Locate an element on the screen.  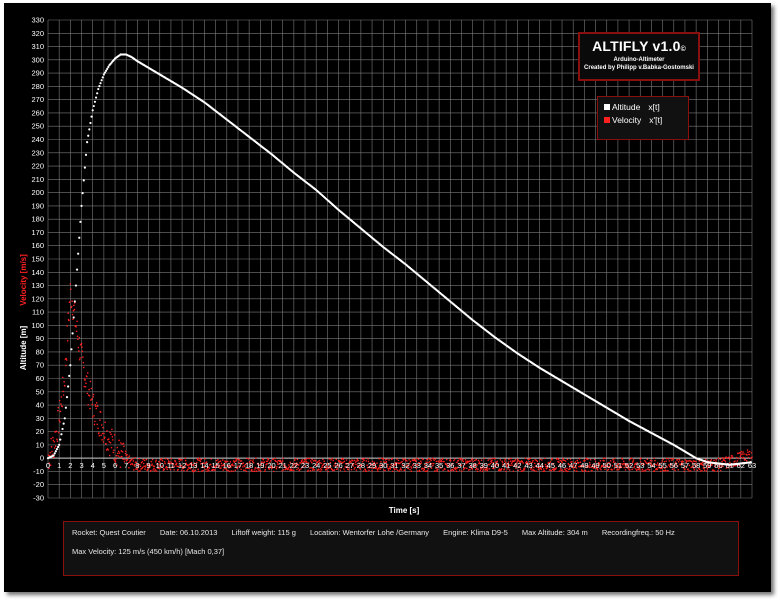
x-tick-label: 49 is located at coordinates (595, 465).